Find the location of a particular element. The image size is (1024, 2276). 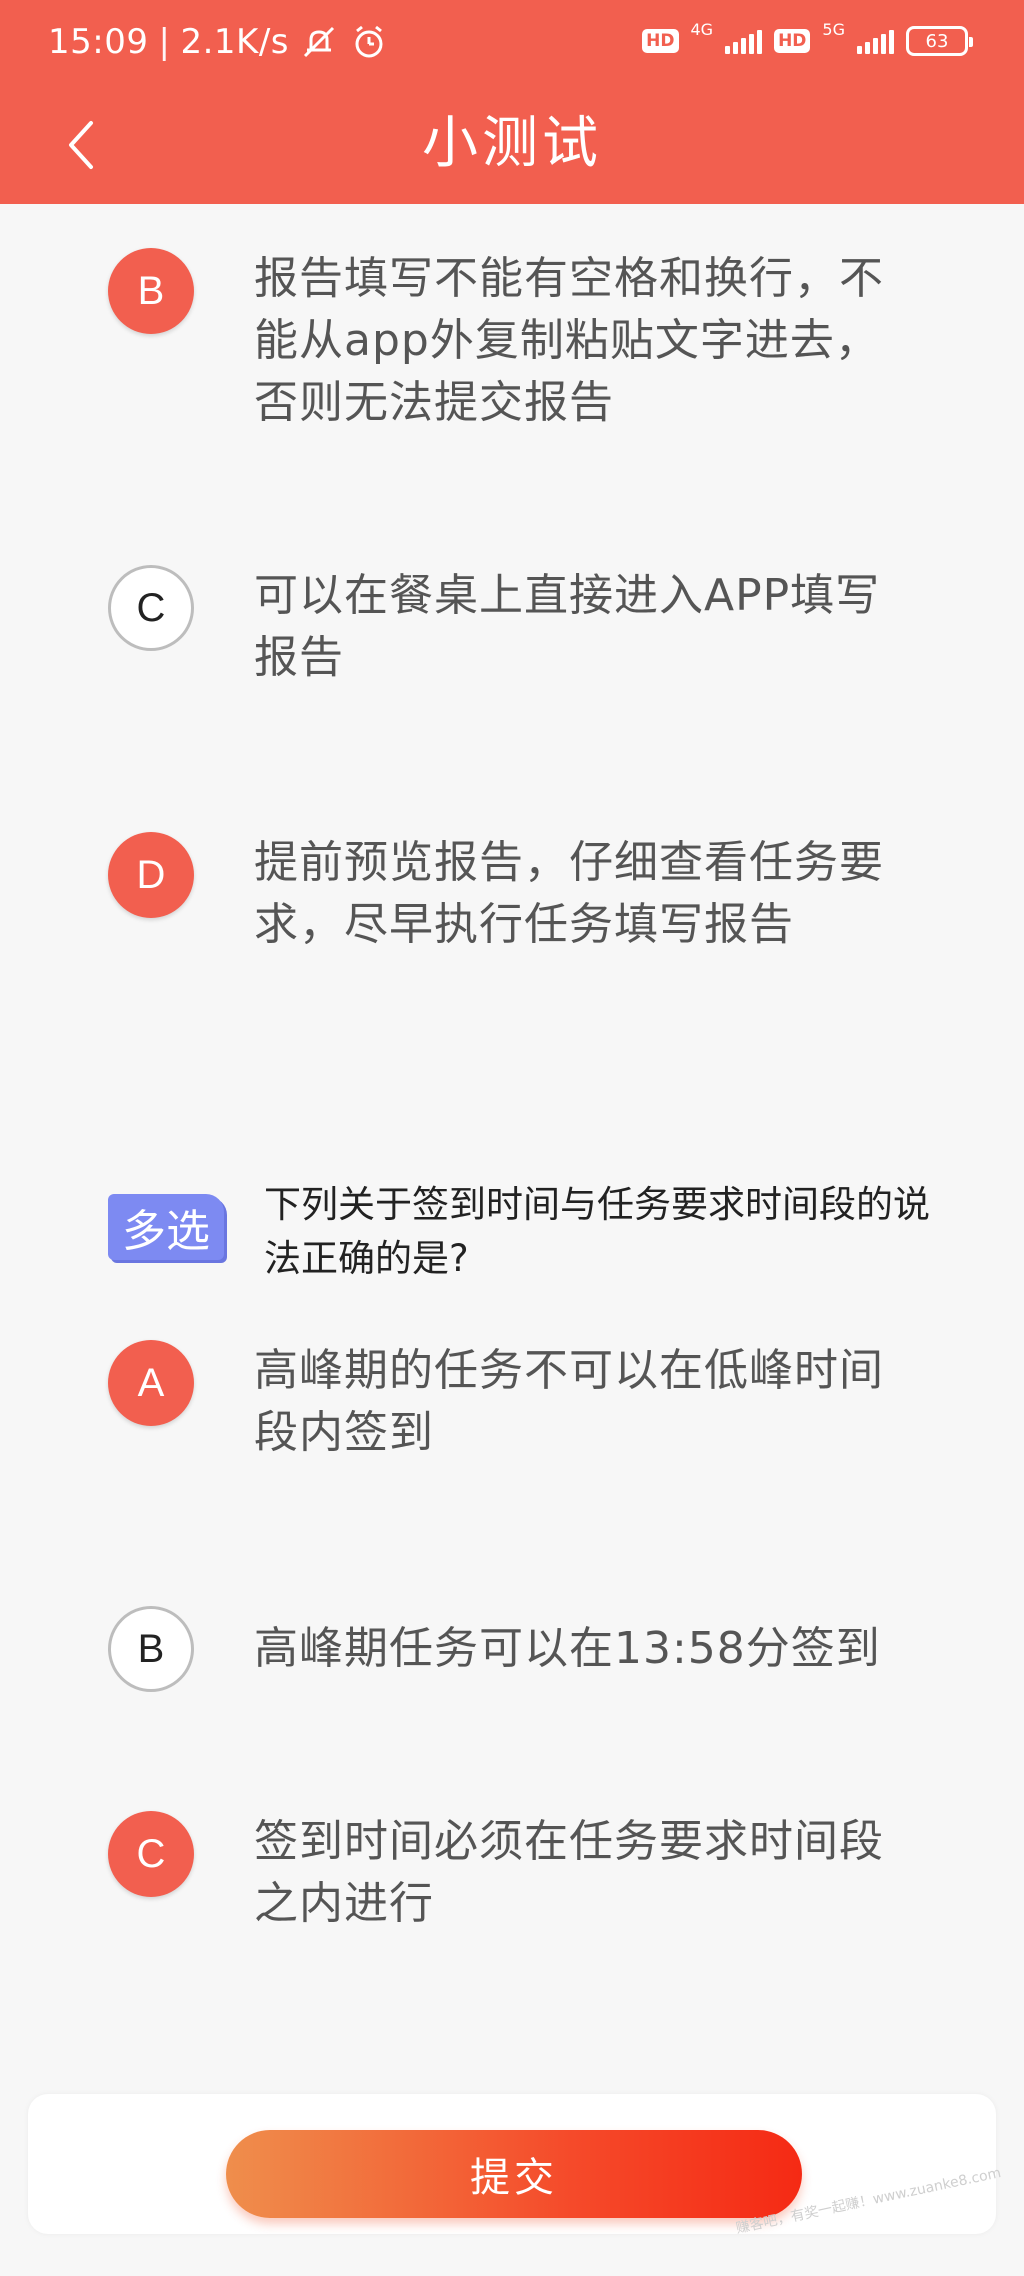

option-text: 报告填写不能有空格和换行，不能从app外复制粘贴文字进去，否则无法提交报告 is located at coordinates (569, 340).